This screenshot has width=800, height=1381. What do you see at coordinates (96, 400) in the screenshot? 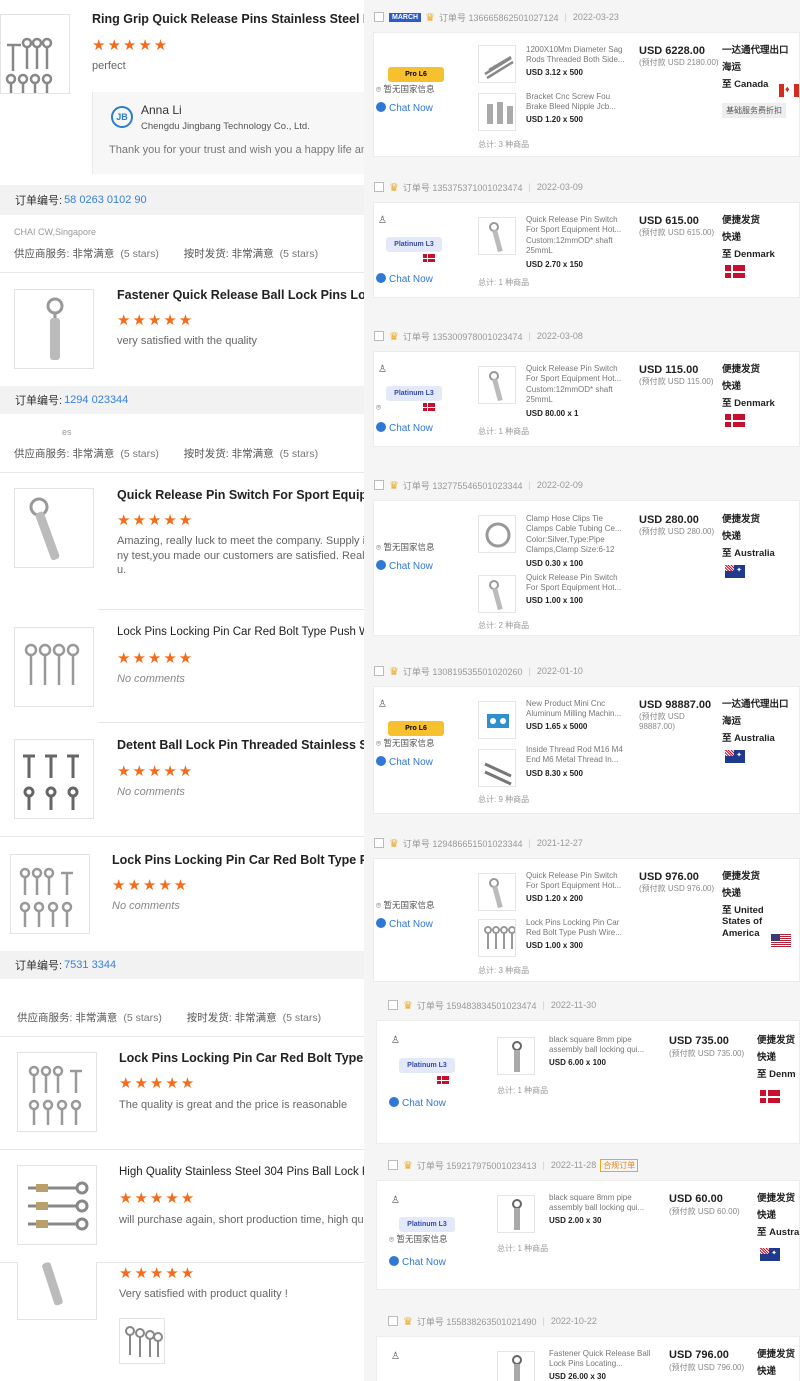
I see `order-number-link: 1294 023344` at bounding box center [96, 400].